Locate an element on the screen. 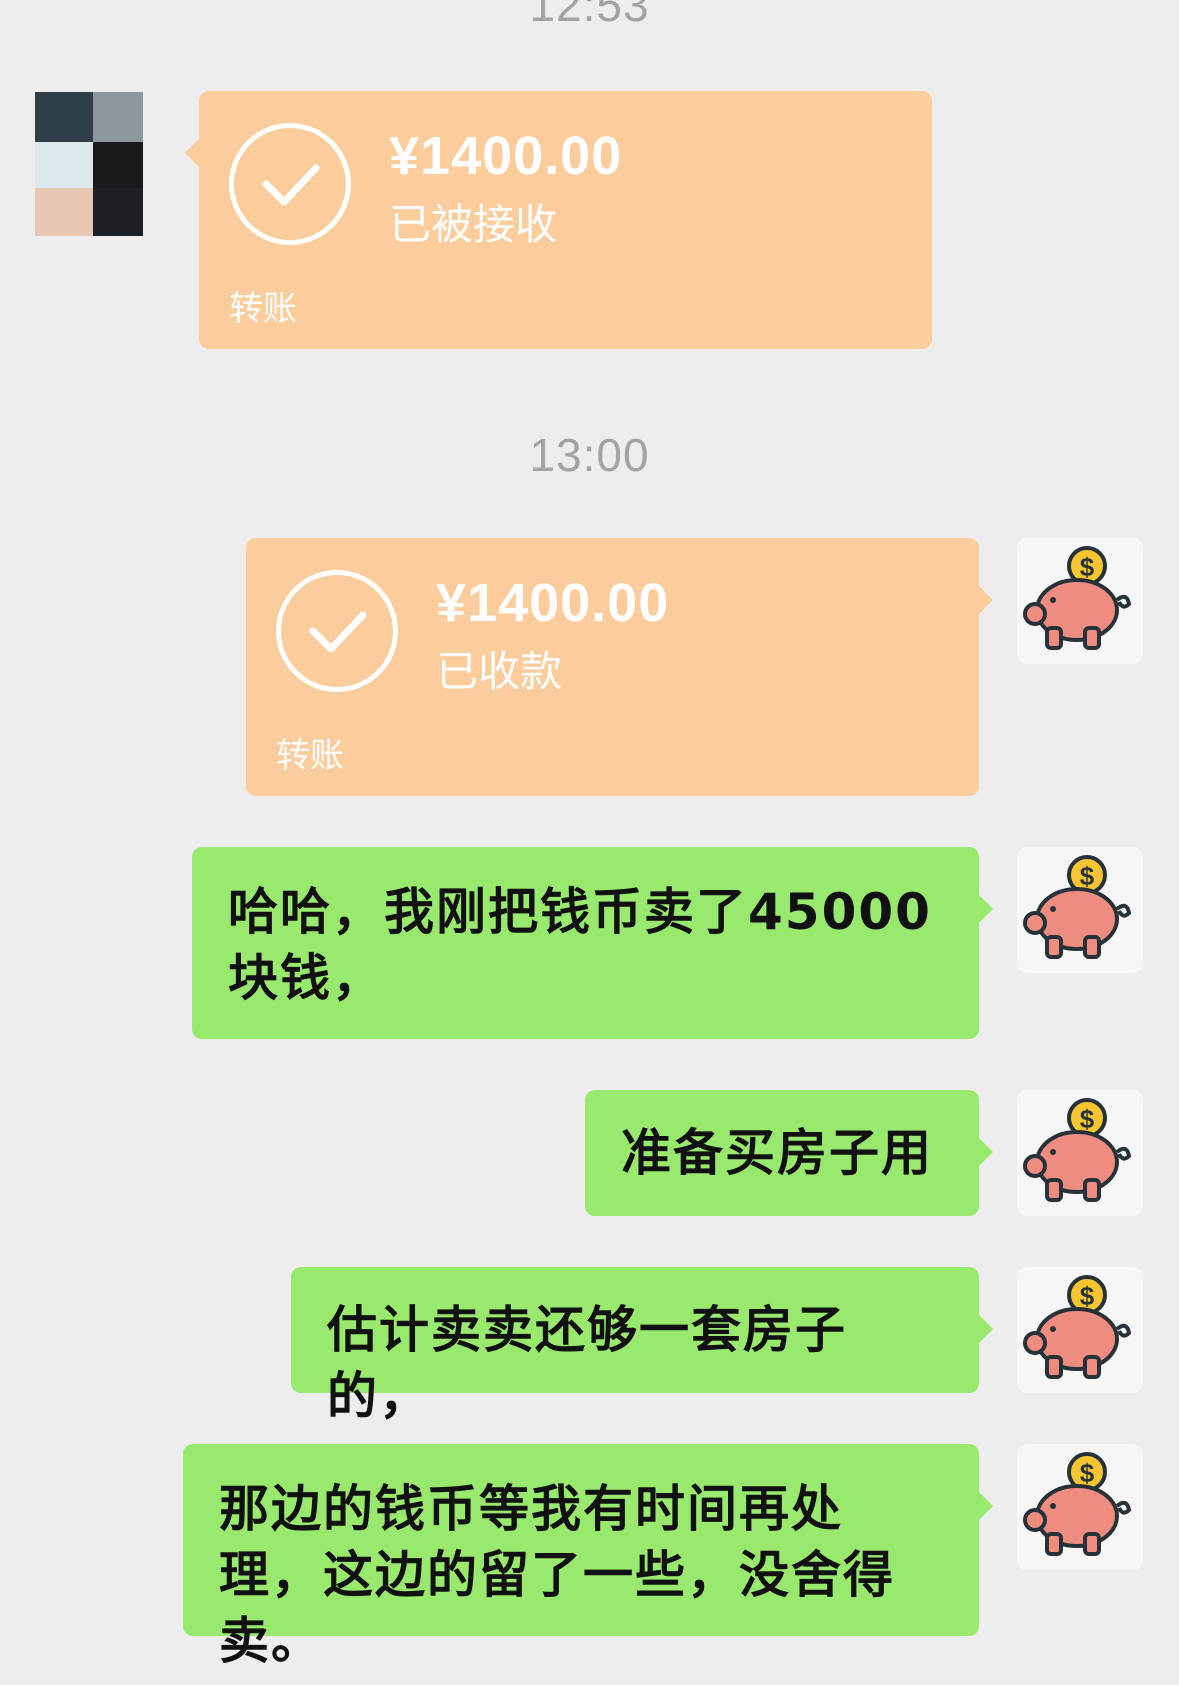 This screenshot has height=1685, width=1179. message-text: 那边的钱币等我有时间再处理，这边的留了一些，没舍得卖。 is located at coordinates (557, 1575).